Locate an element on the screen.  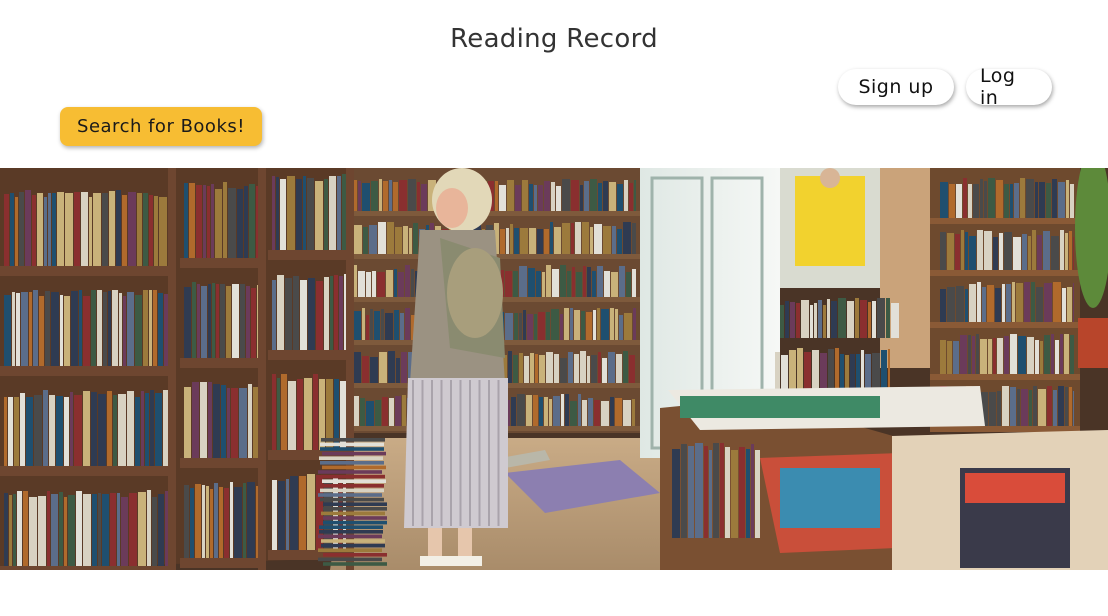
sign-up-button: Sign up is located at coordinates (896, 87).